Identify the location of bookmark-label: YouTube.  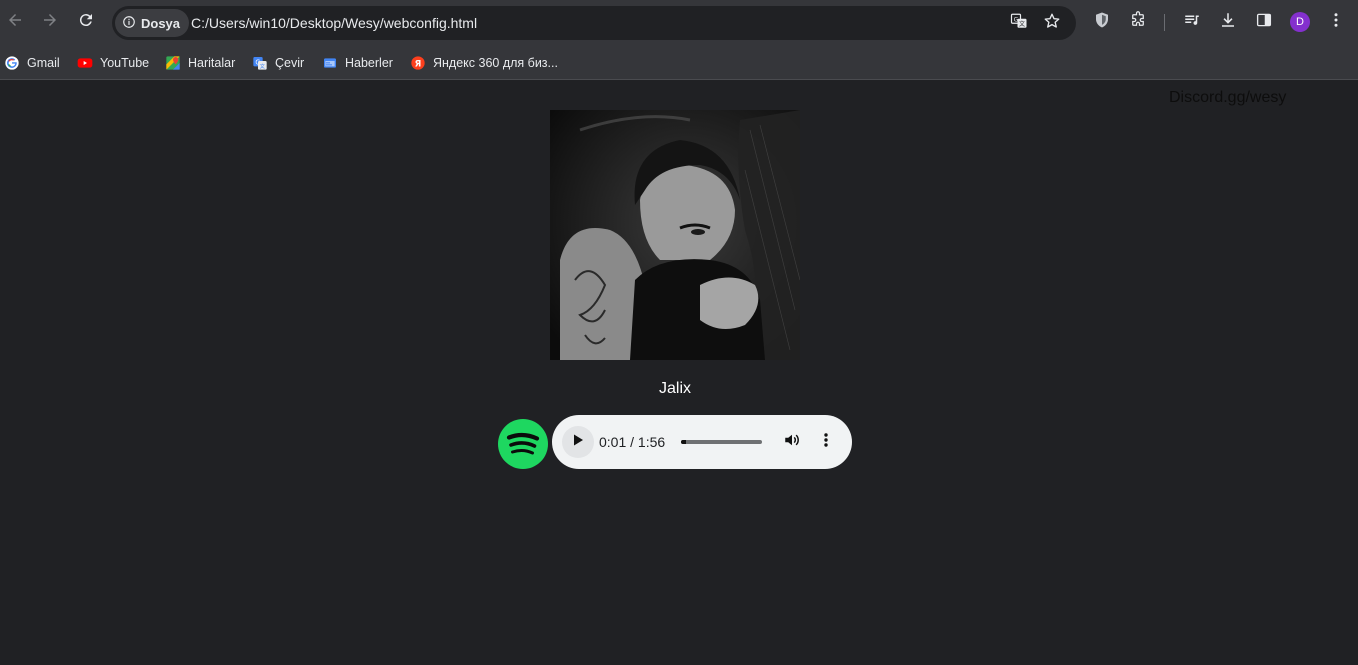
(125, 63).